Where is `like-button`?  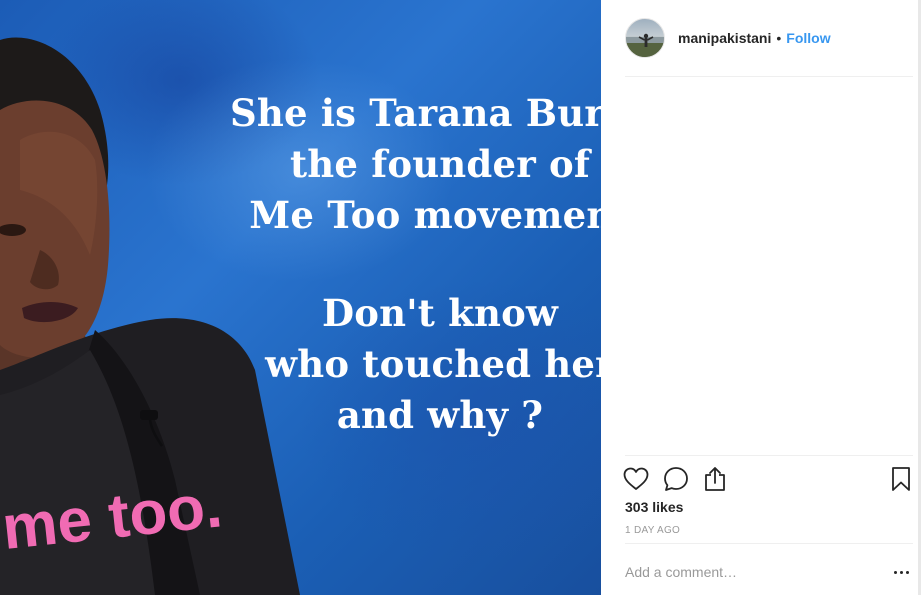
like-button is located at coordinates (639, 479).